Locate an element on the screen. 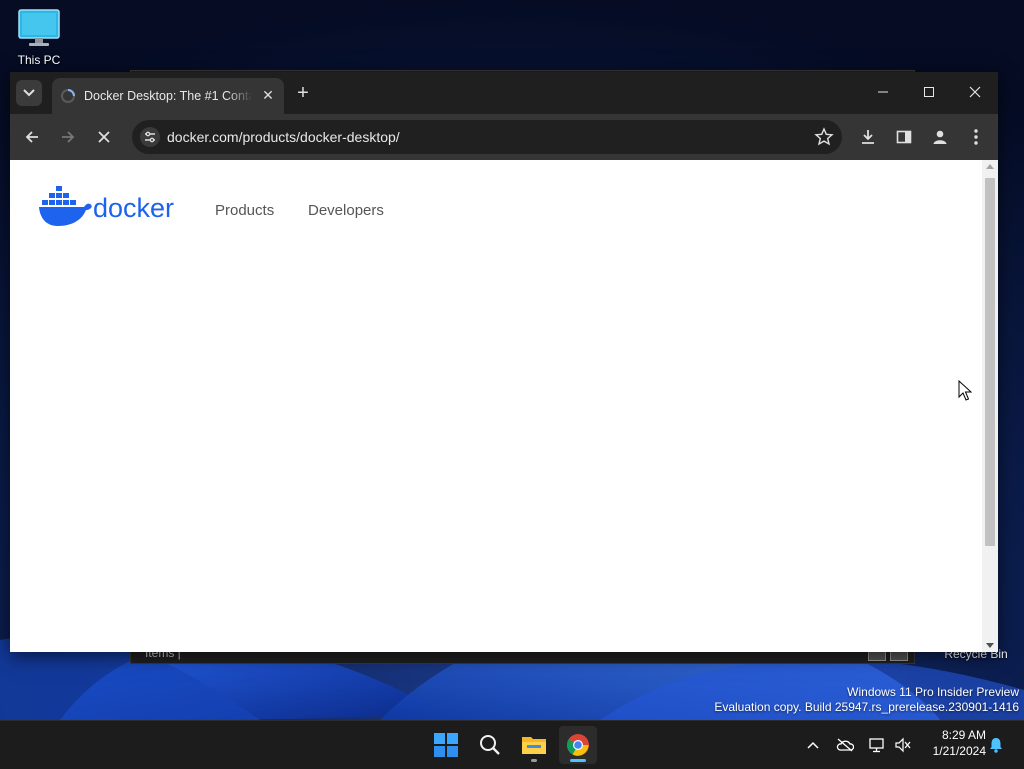 The width and height of the screenshot is (1024, 769). downloads-button is located at coordinates (868, 137).